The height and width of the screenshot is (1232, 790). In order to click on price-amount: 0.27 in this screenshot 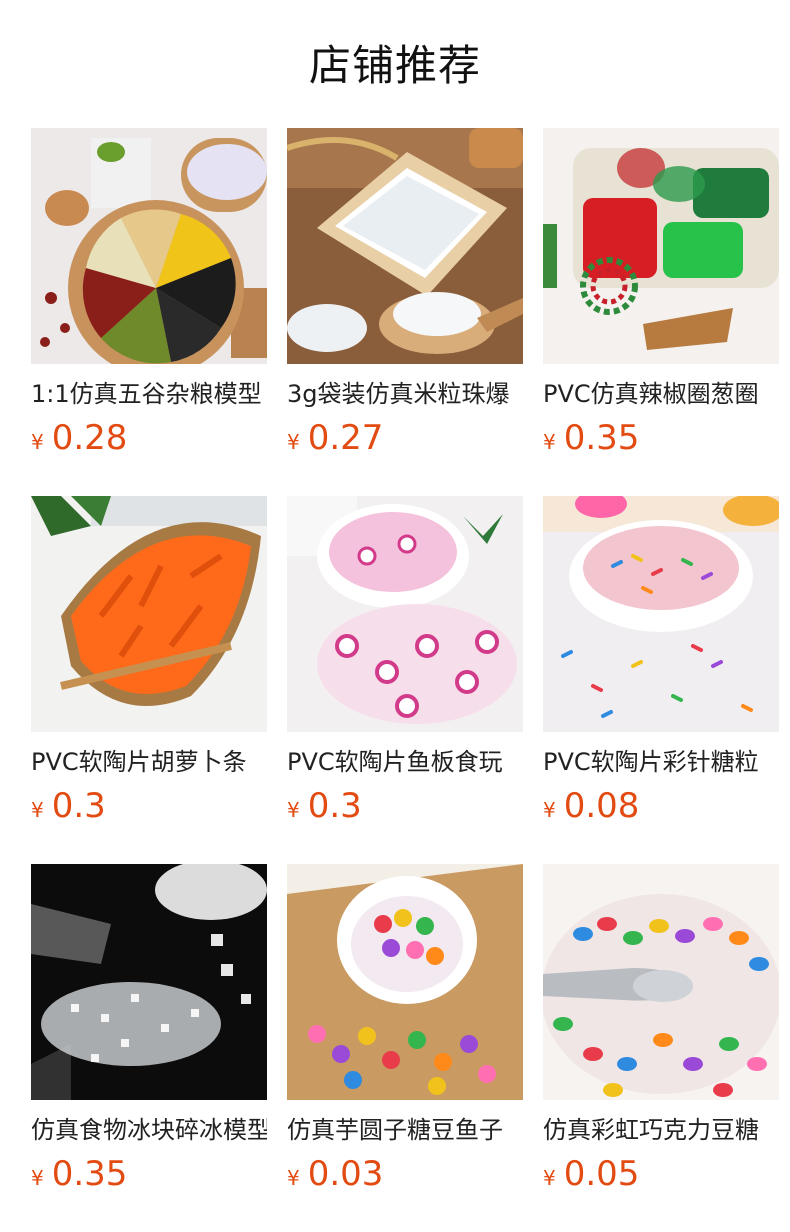, I will do `click(345, 438)`.